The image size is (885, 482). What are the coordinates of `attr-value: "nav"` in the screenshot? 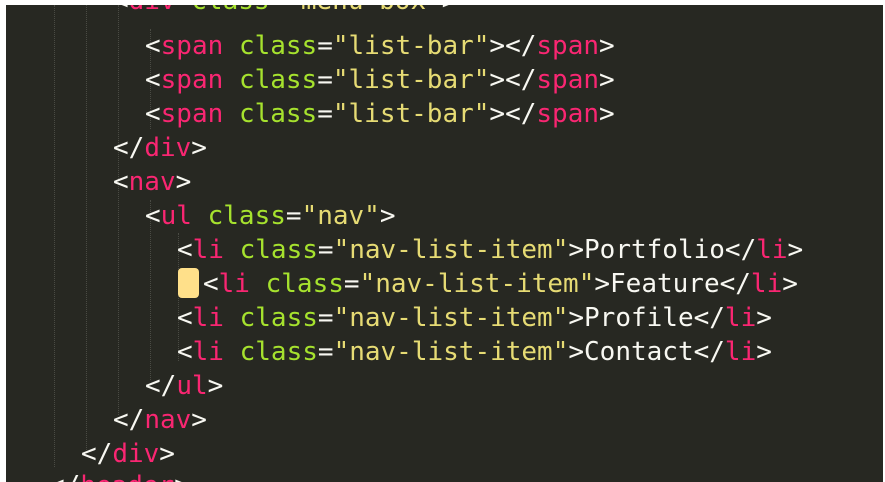 It's located at (340, 216).